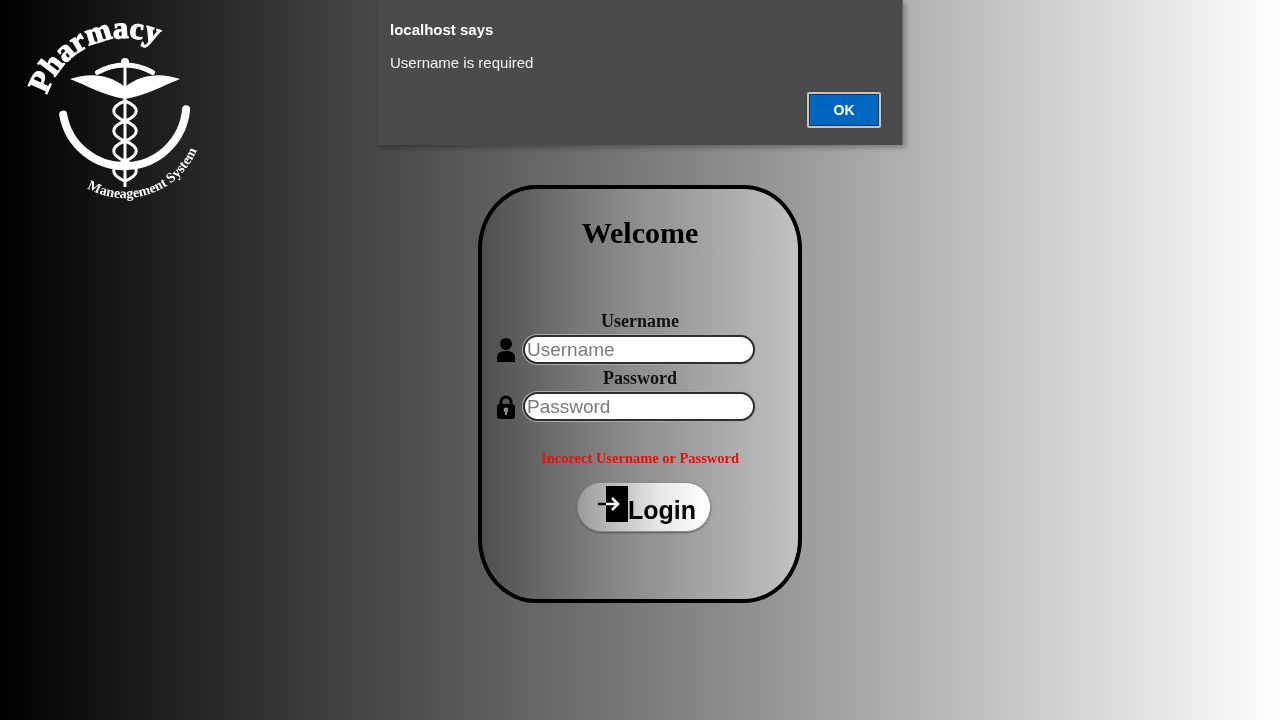  Describe the element at coordinates (640, 321) in the screenshot. I see `field-label: Username` at that location.